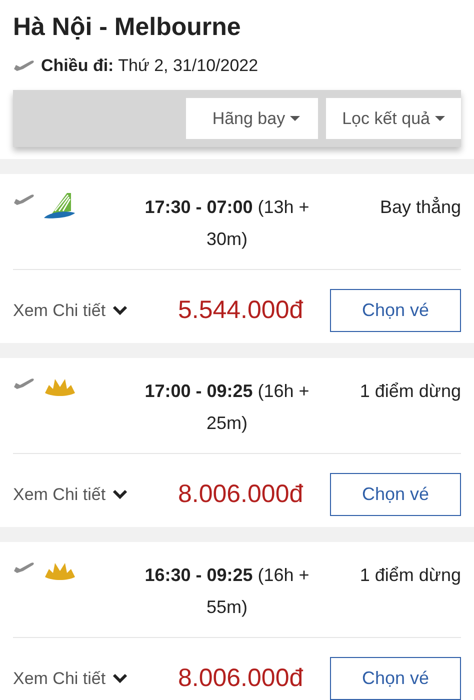  I want to click on leaf-logo-icon, so click(60, 205).